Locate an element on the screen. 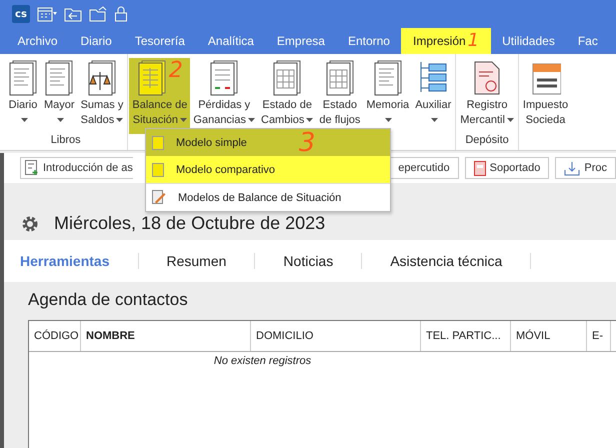 The image size is (616, 448). group-label: Libros is located at coordinates (65, 140).